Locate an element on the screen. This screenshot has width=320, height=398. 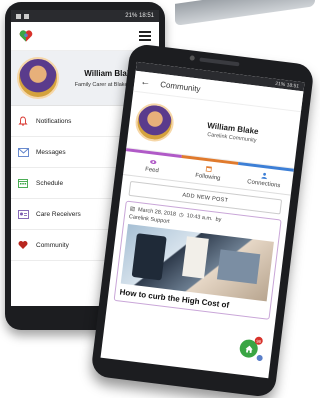
people-icon is located at coordinates (264, 176).